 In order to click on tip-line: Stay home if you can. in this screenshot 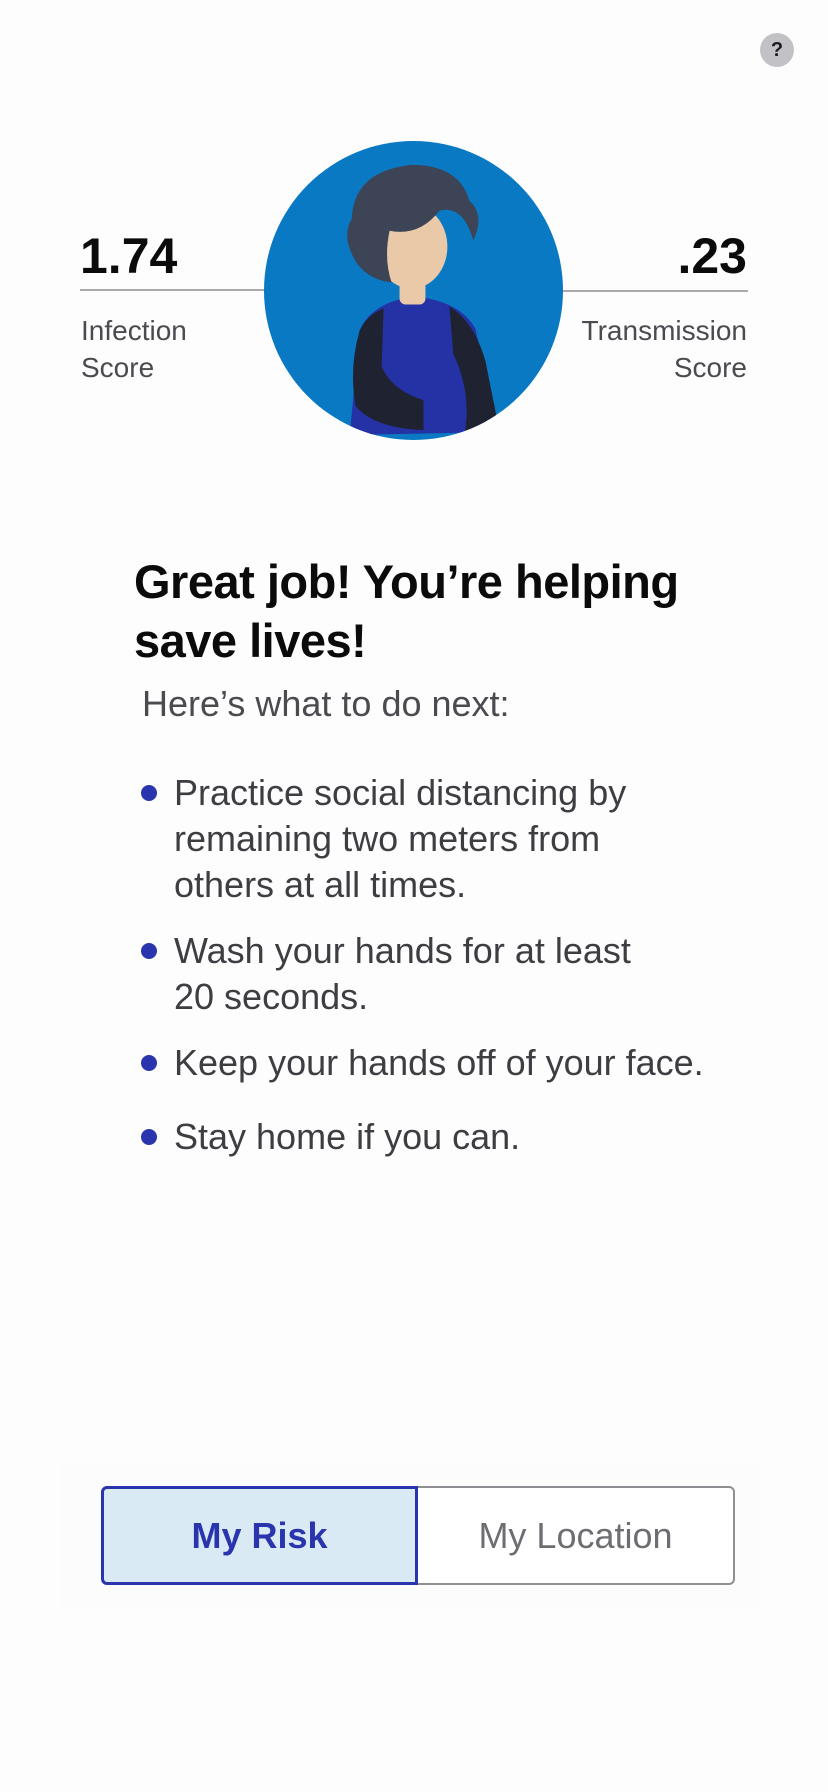, I will do `click(347, 1136)`.